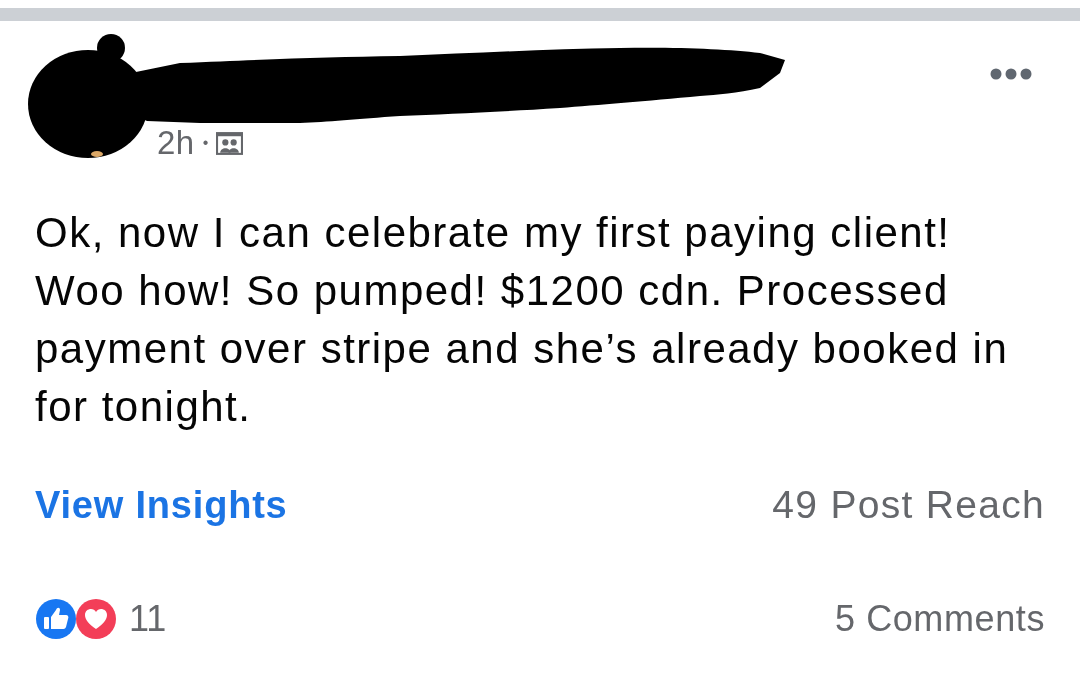 The image size is (1080, 681). Describe the element at coordinates (148, 619) in the screenshot. I see `reaction-count: 11` at that location.